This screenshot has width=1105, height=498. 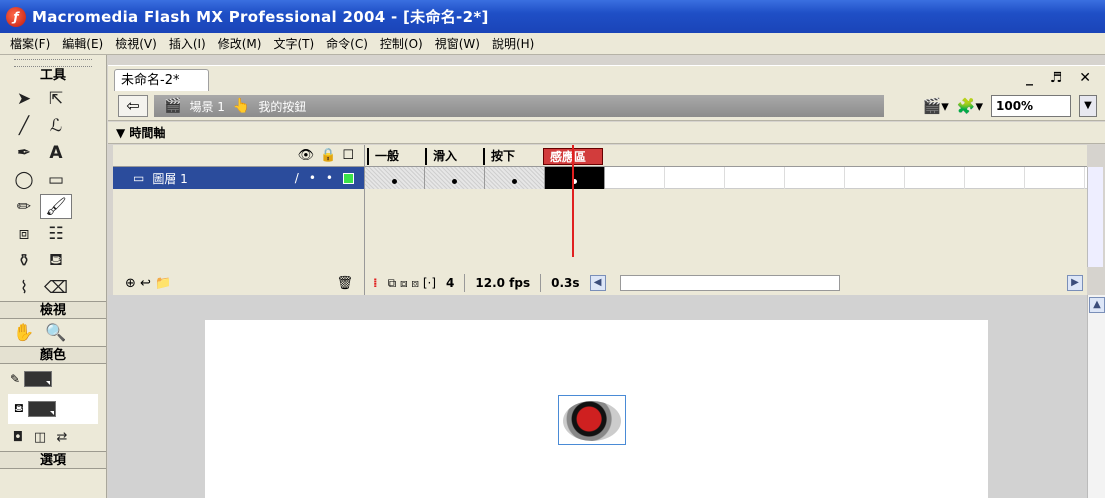 What do you see at coordinates (511, 156) in the screenshot?
I see `frame-label-down: 按下` at bounding box center [511, 156].